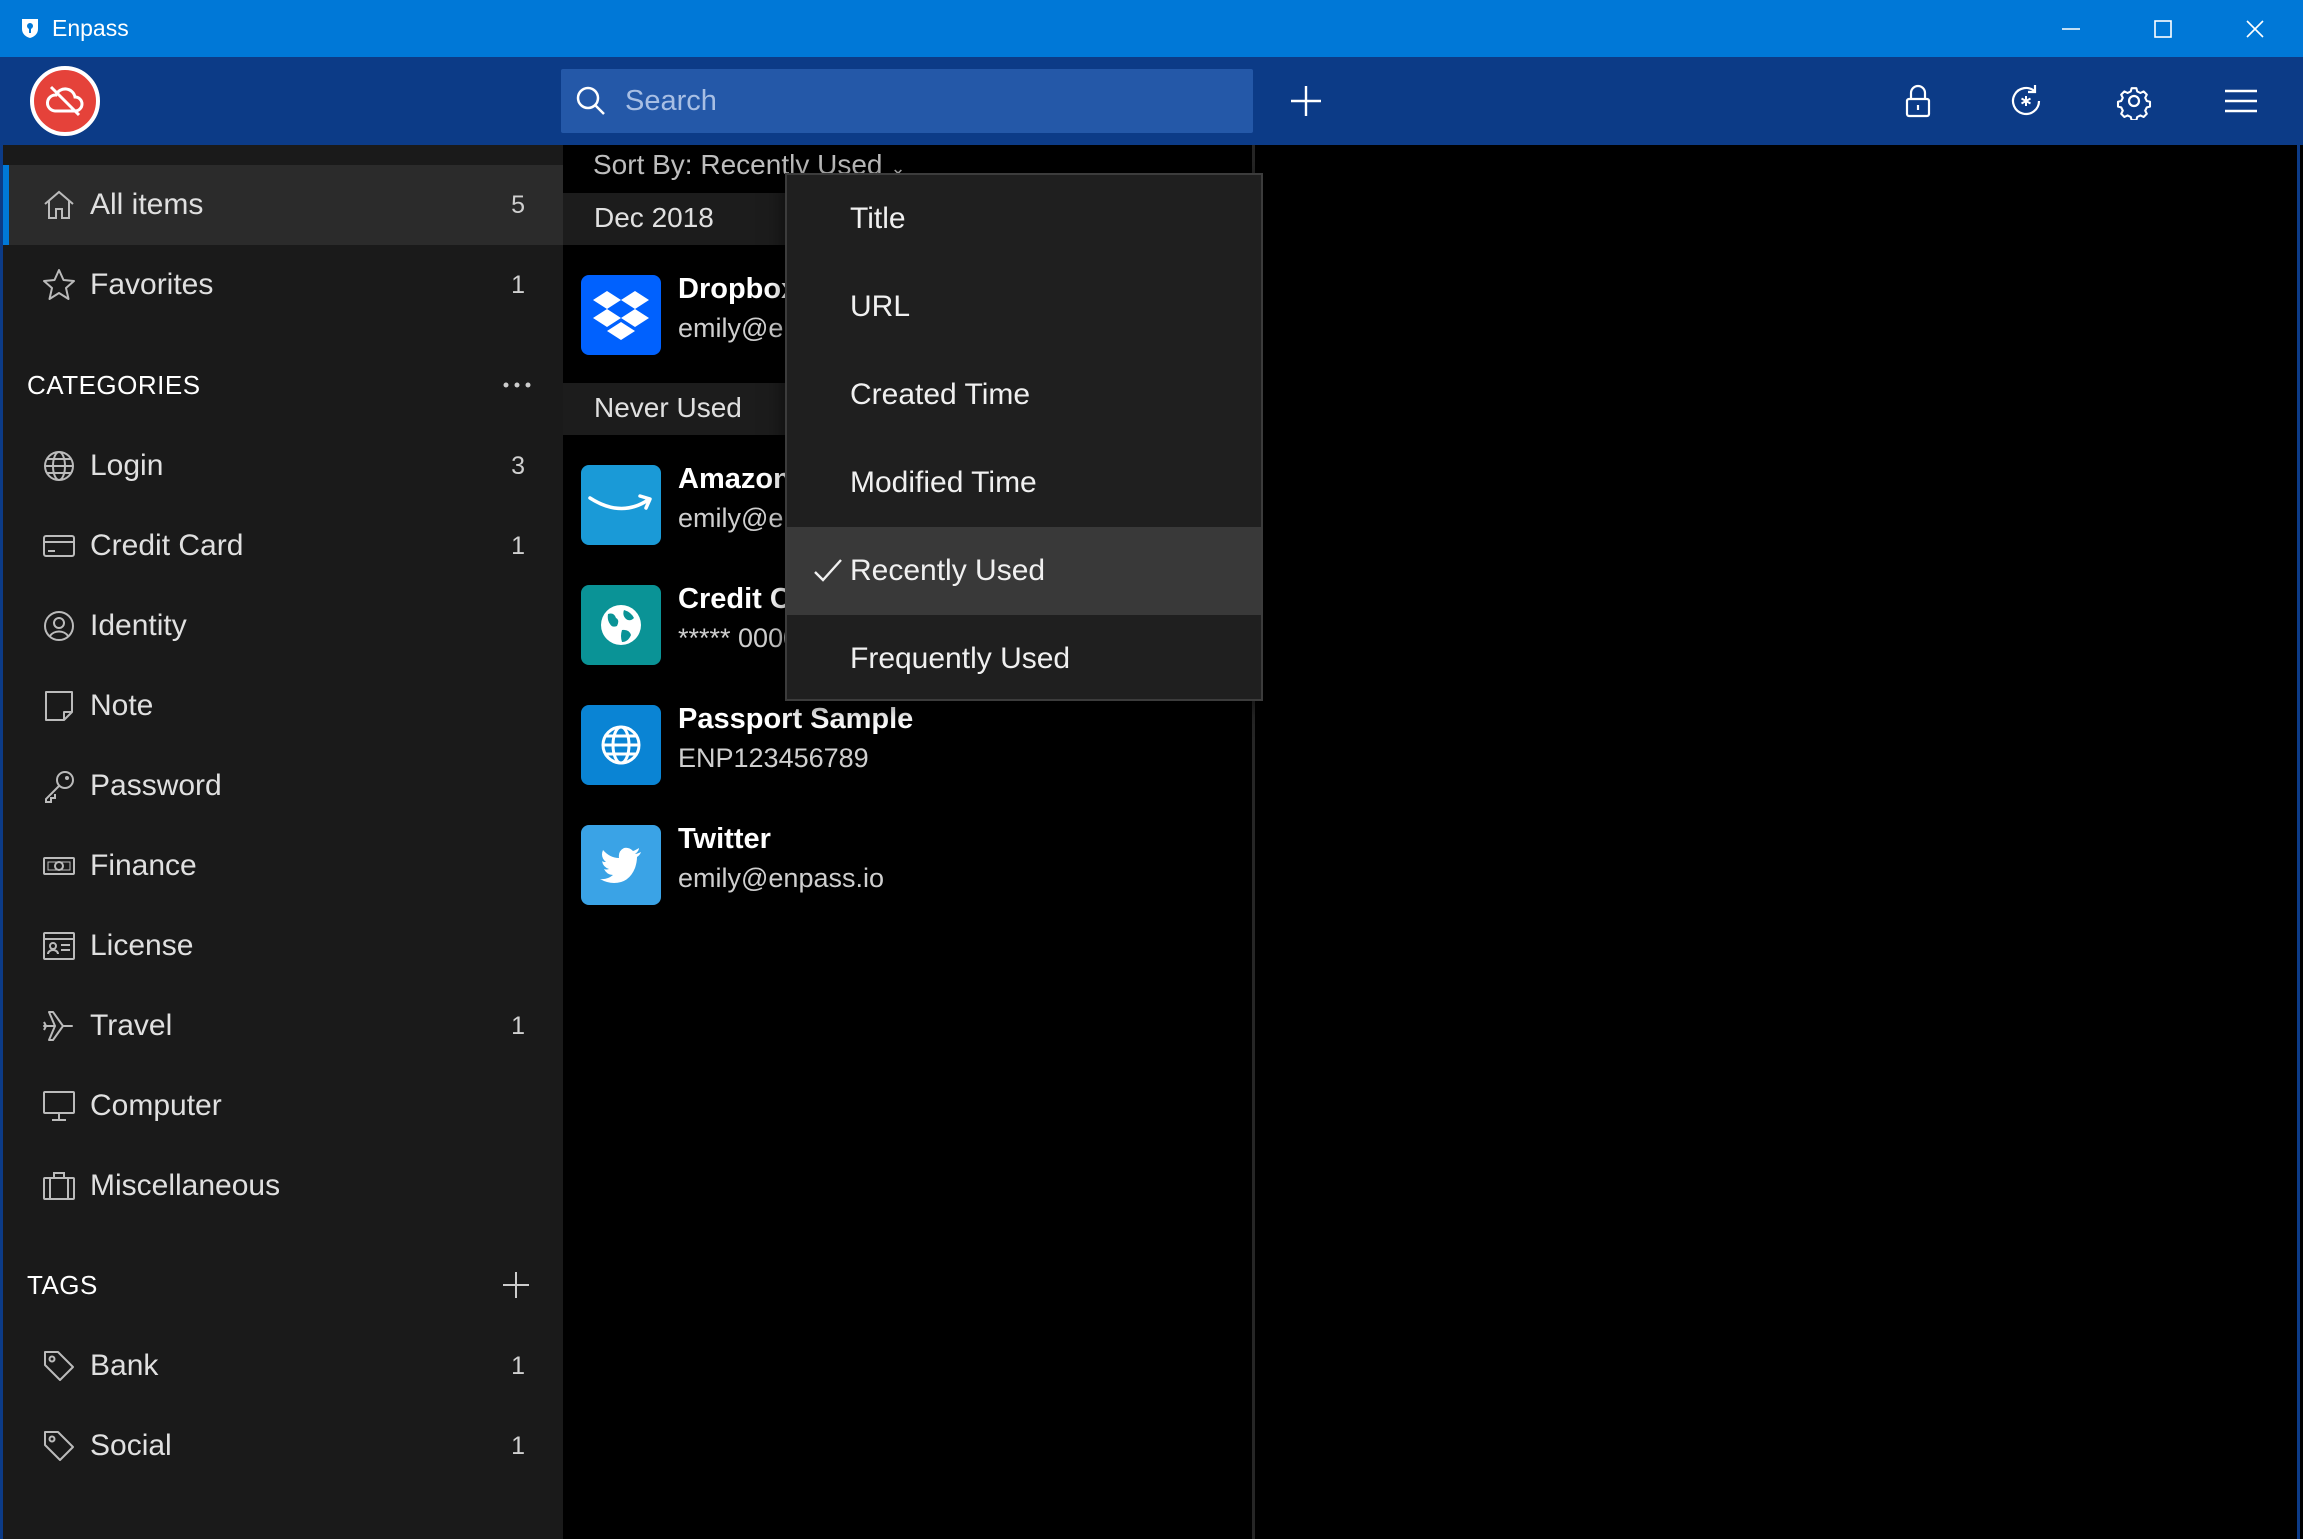 The width and height of the screenshot is (2303, 1539). I want to click on maximize-button, so click(2163, 28).